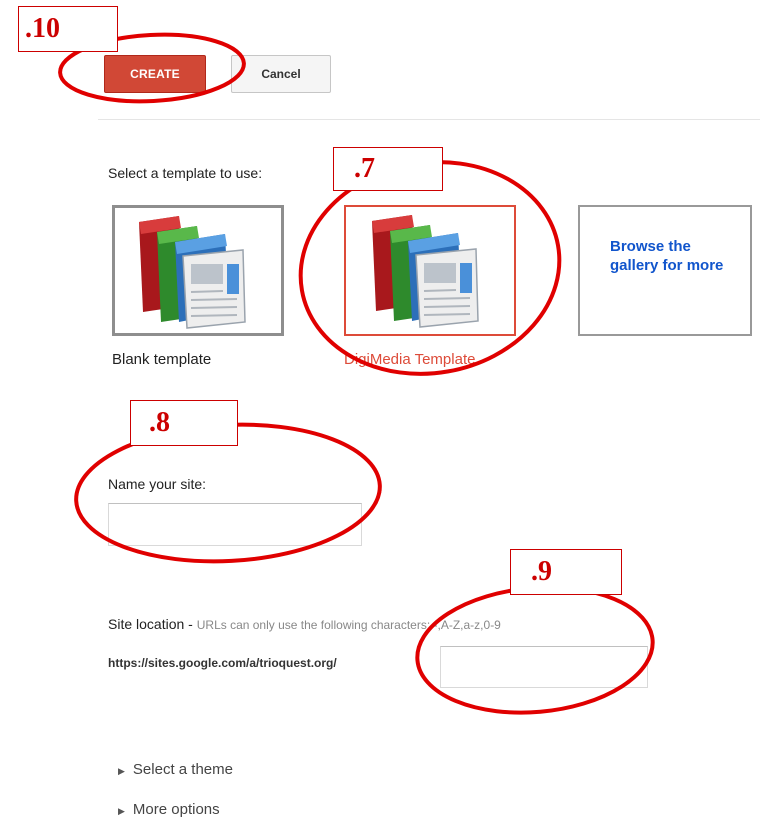 The height and width of the screenshot is (818, 760). I want to click on annotation-label-10: .10, so click(68, 29).